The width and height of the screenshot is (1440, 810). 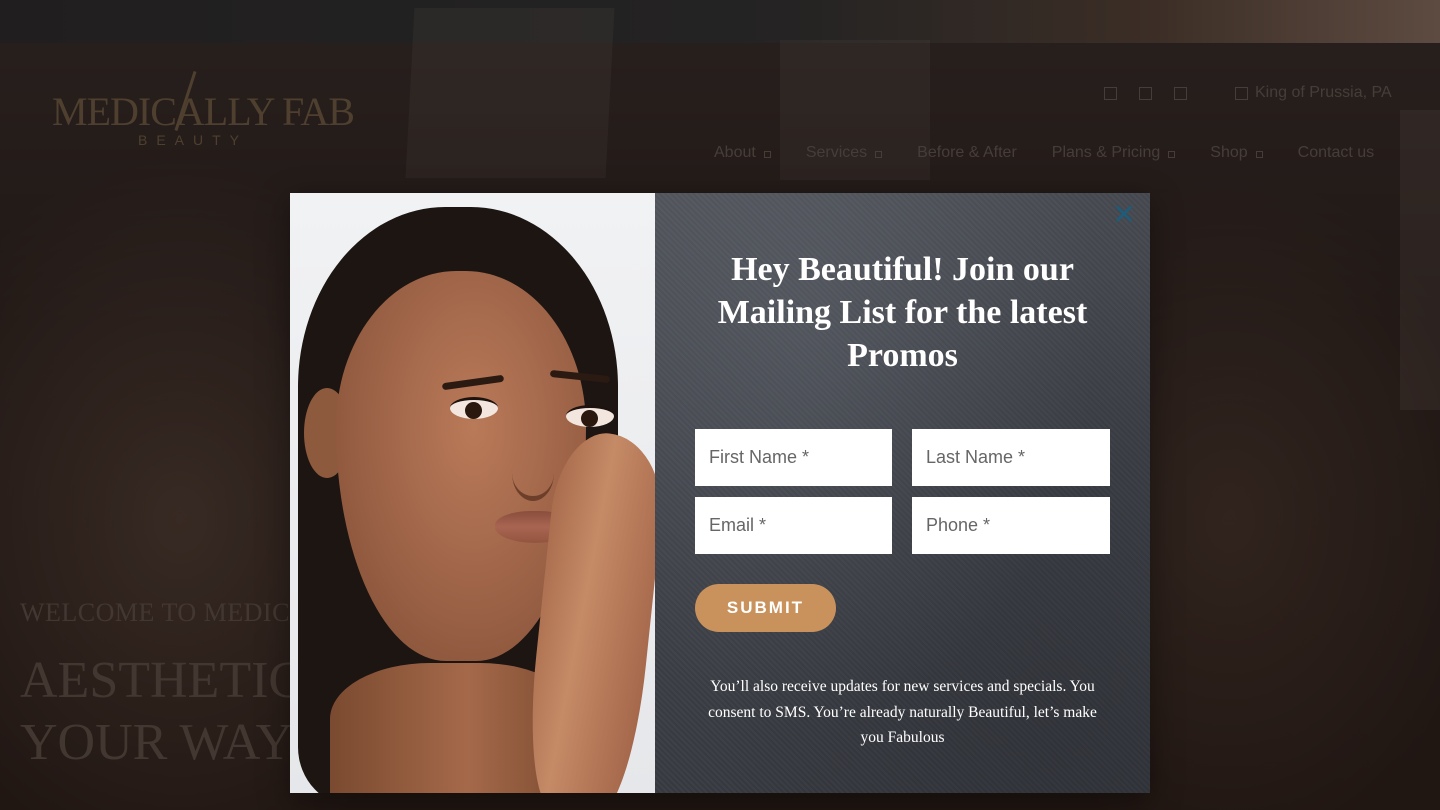 I want to click on signup-fields, so click(x=902, y=491).